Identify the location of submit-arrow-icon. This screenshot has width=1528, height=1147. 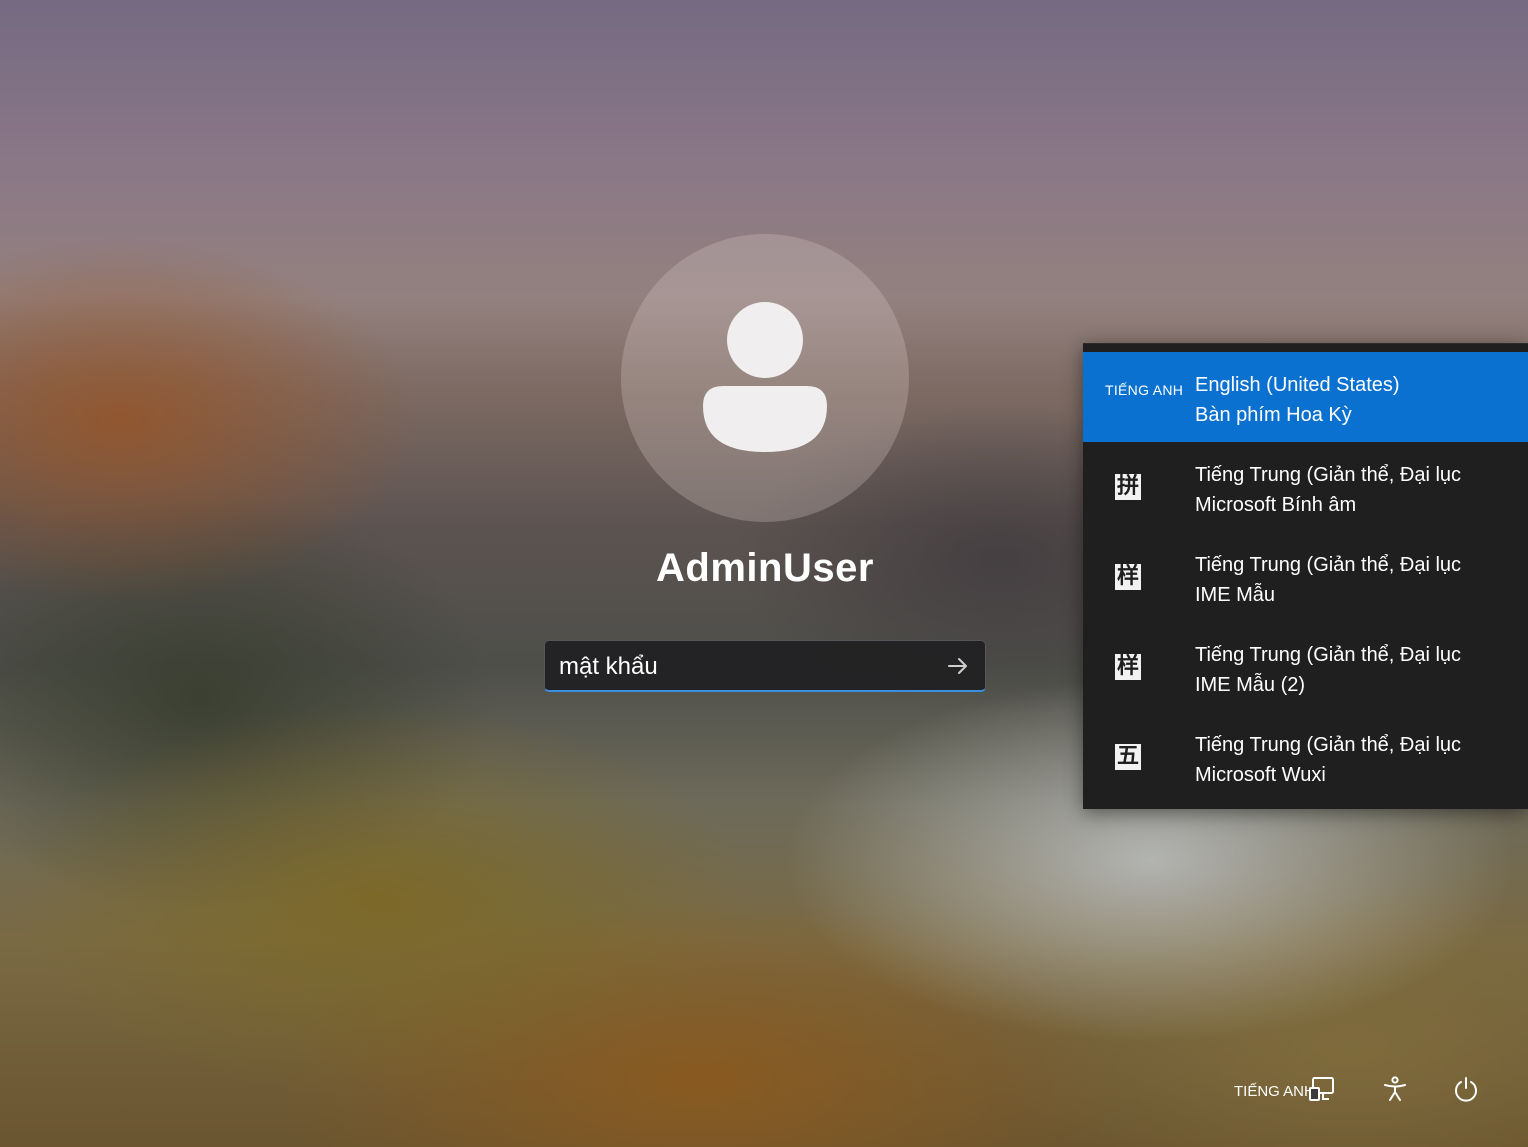
(958, 666).